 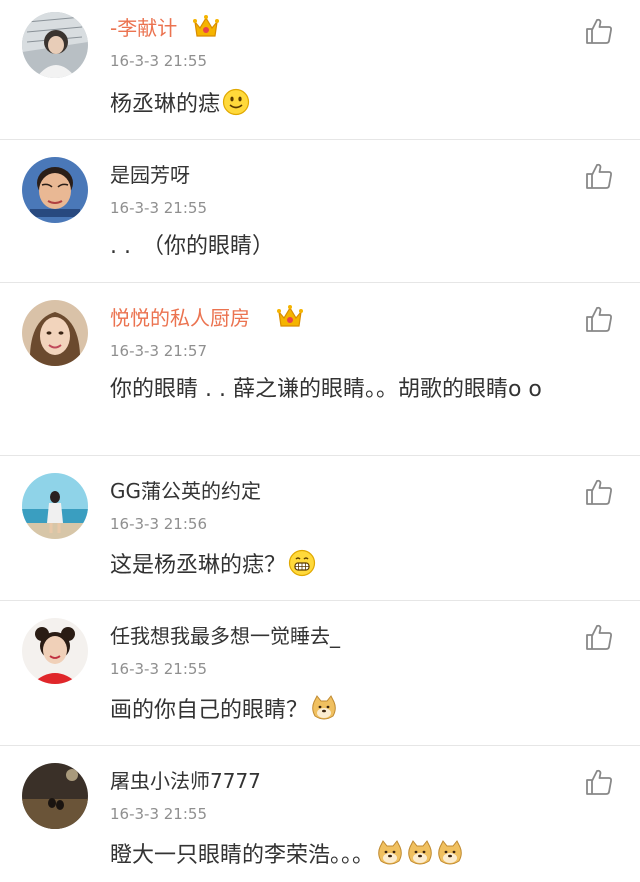 I want to click on comment-text: 杨丞琳的痣, so click(x=363, y=104).